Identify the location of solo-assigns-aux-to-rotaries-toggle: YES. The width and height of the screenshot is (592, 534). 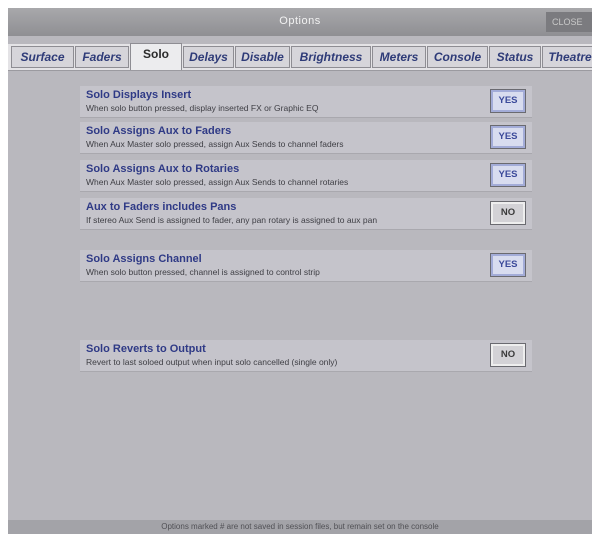
(508, 175).